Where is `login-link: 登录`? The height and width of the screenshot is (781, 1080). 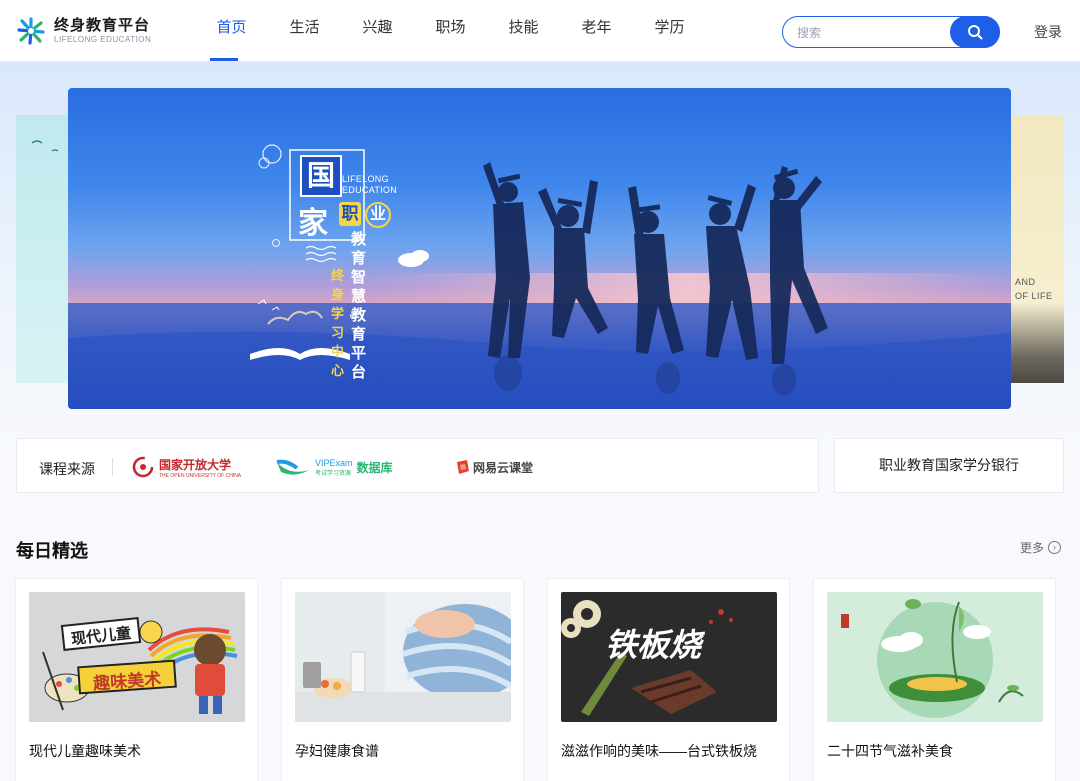
login-link: 登录 is located at coordinates (1048, 32).